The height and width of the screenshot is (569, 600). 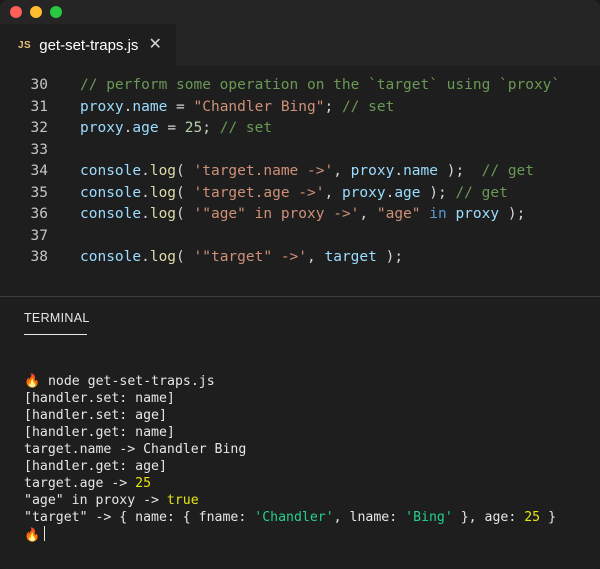 I want to click on code-token: // get, so click(x=508, y=171).